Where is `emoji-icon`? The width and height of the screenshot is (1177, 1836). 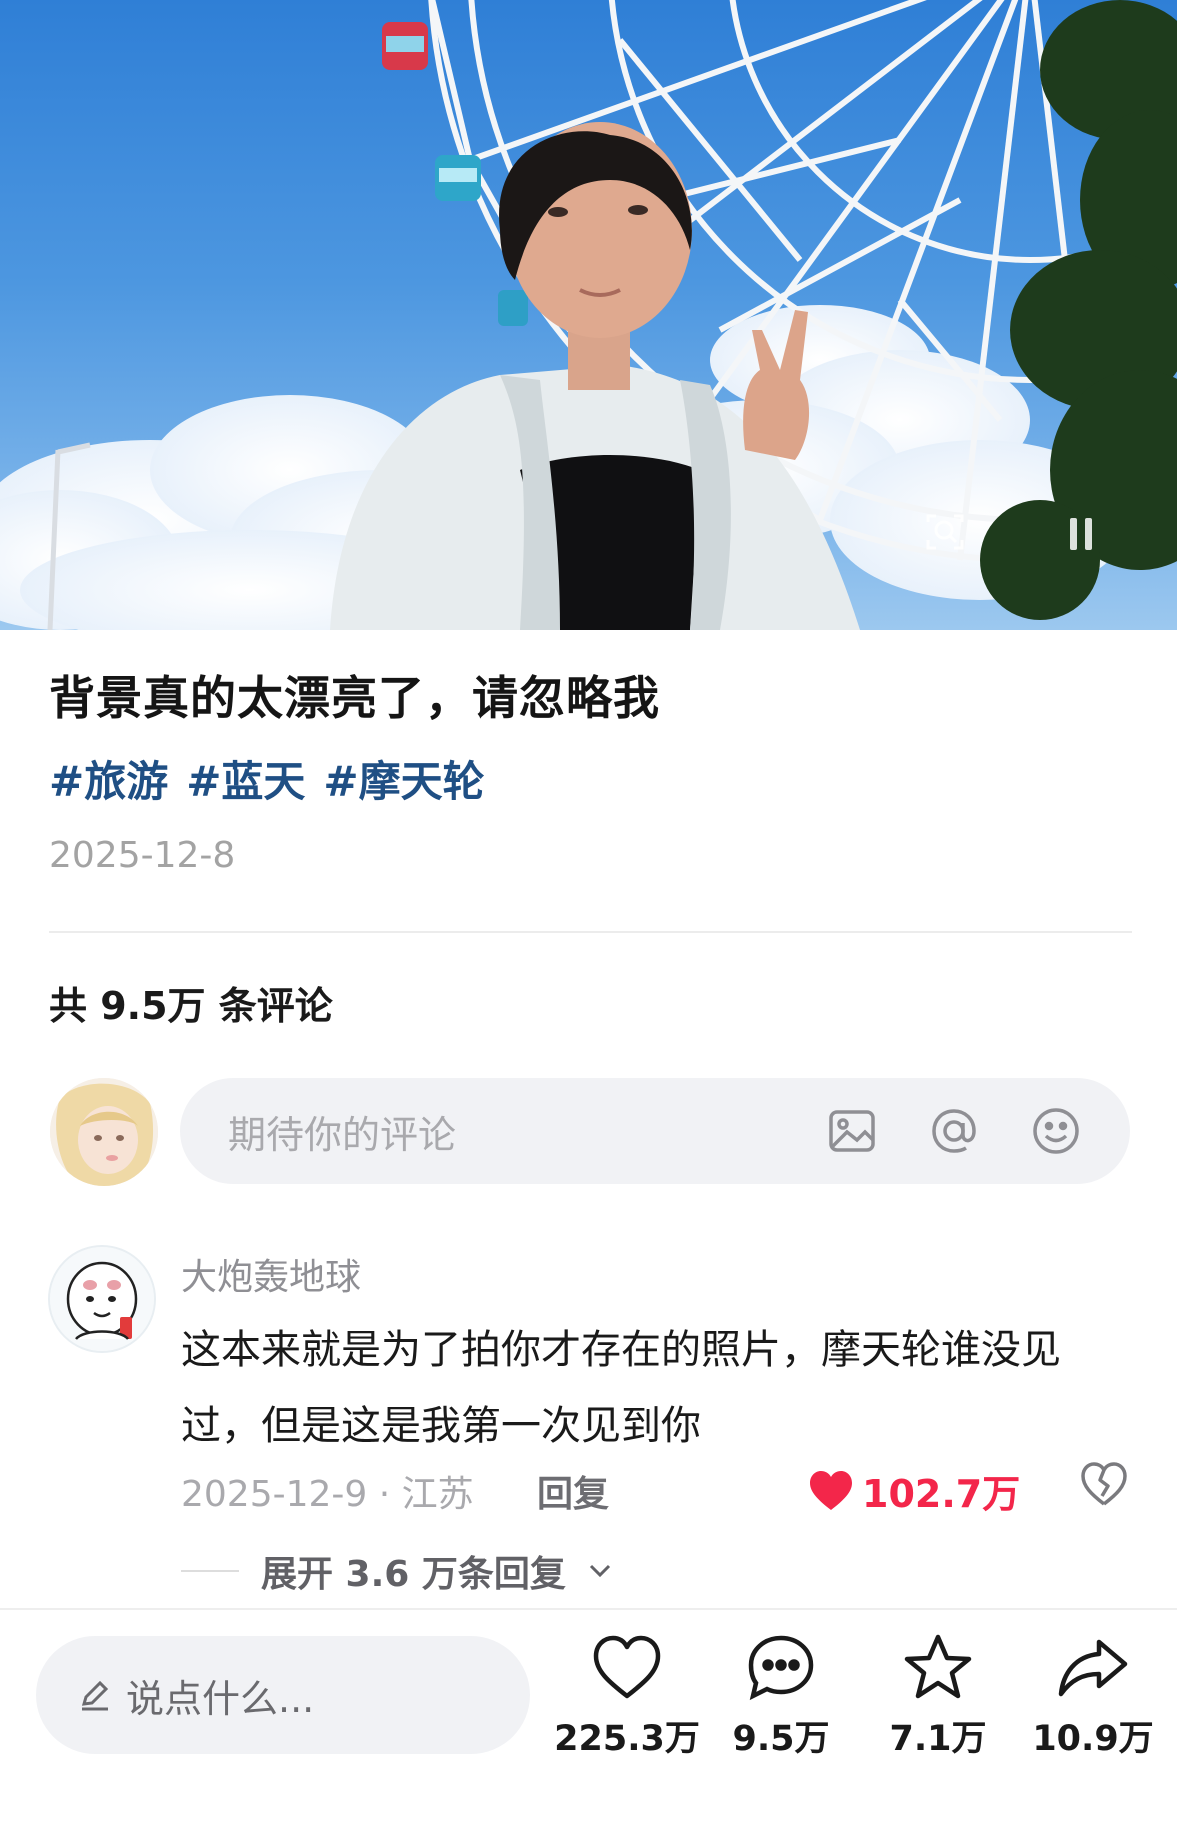 emoji-icon is located at coordinates (1056, 1131).